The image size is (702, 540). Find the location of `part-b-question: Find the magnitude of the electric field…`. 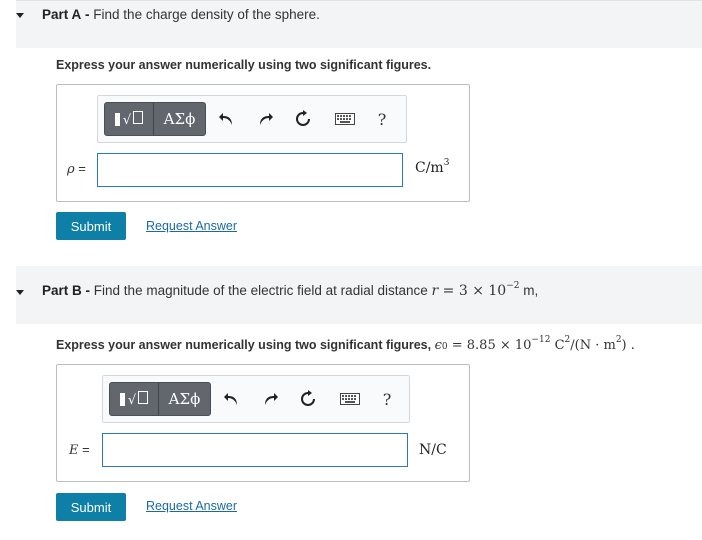

part-b-question: Find the magnitude of the electric field… is located at coordinates (260, 290).